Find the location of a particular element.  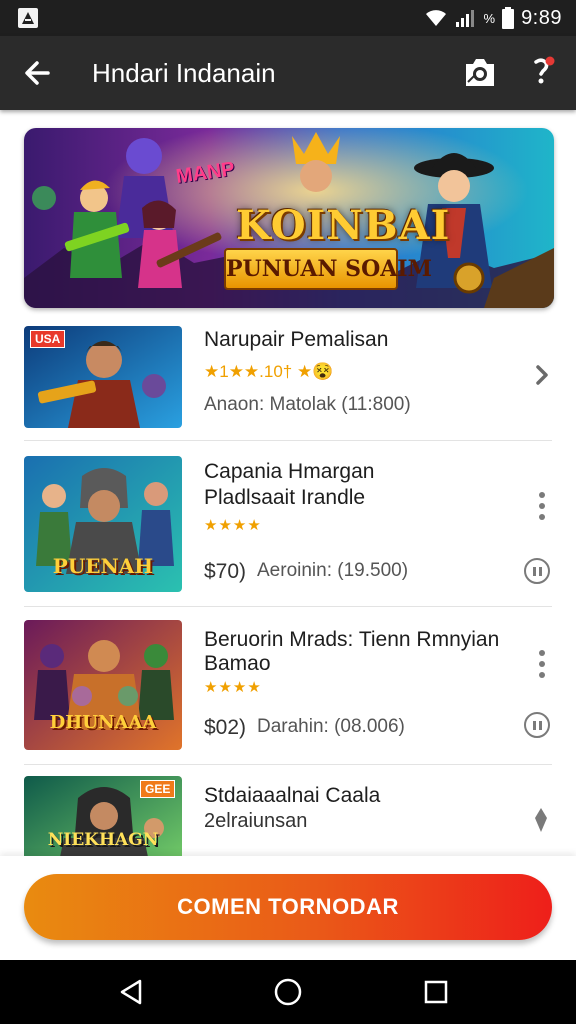

signal-icon is located at coordinates (464, 18).